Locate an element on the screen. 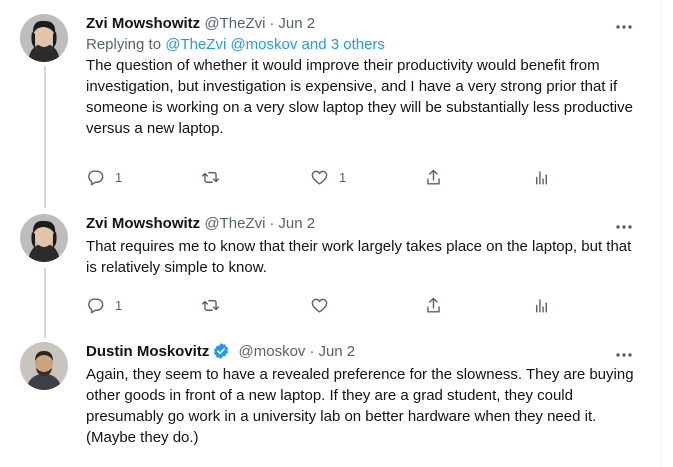  like-count: 1 is located at coordinates (343, 177).